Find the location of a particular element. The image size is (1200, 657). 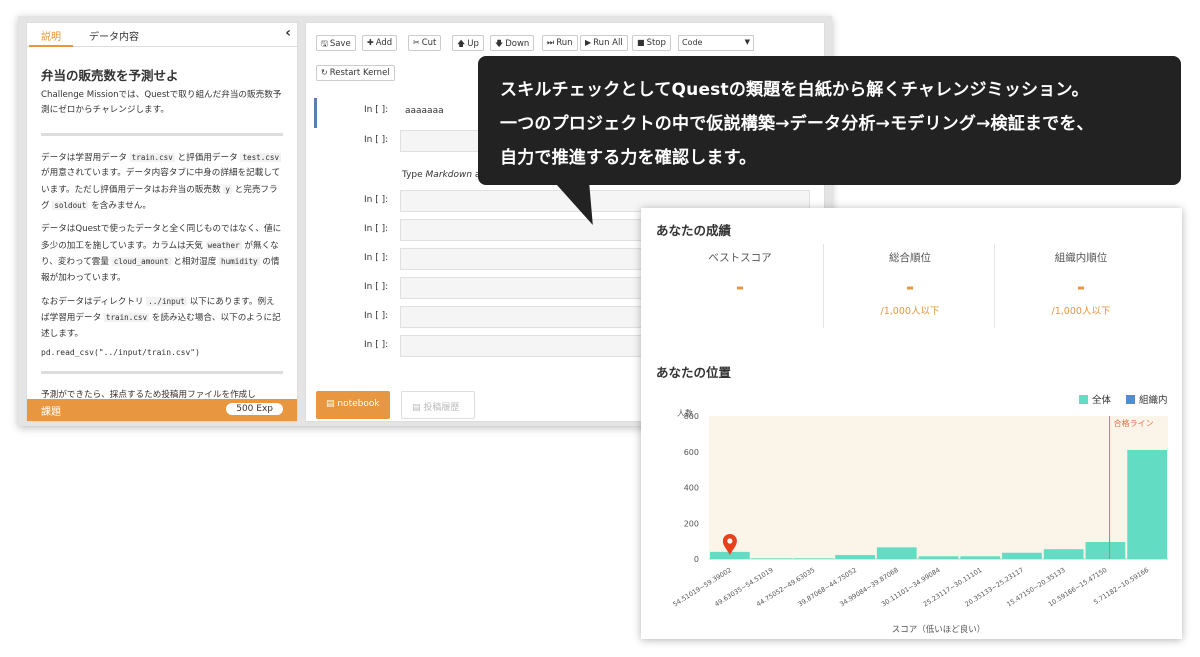

mission-title: 弁当の販売数を予測せよ is located at coordinates (110, 75).